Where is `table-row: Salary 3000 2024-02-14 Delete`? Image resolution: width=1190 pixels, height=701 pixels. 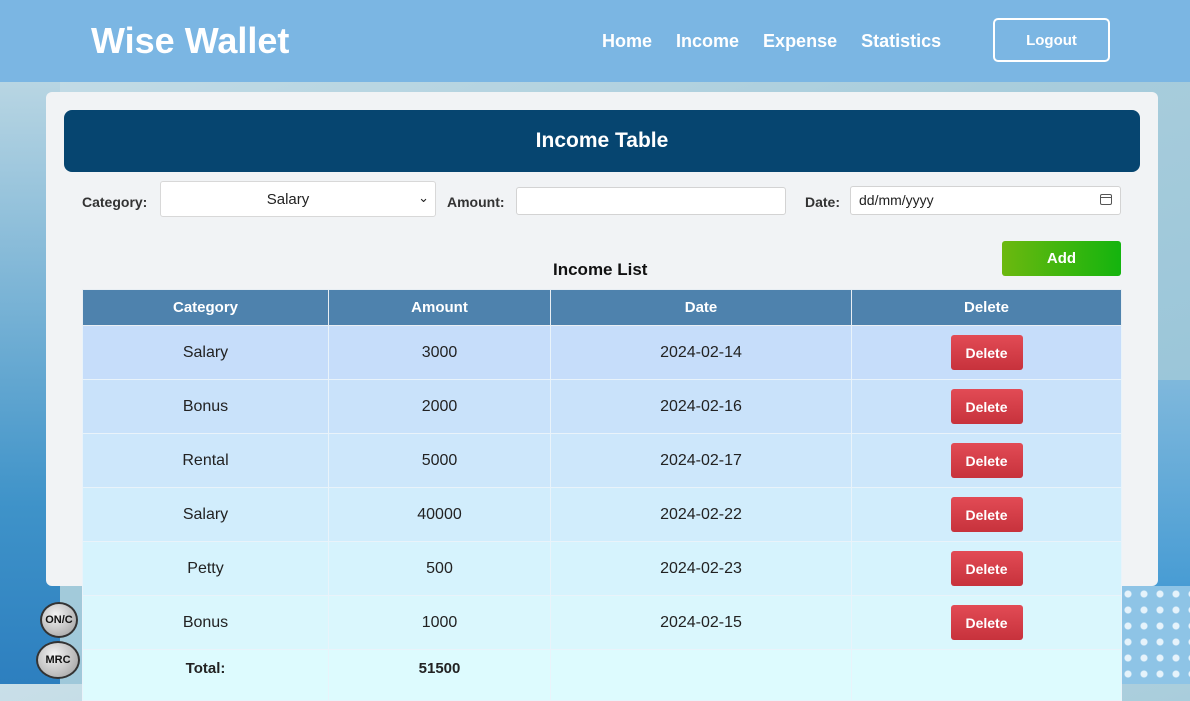 table-row: Salary 3000 2024-02-14 Delete is located at coordinates (602, 352).